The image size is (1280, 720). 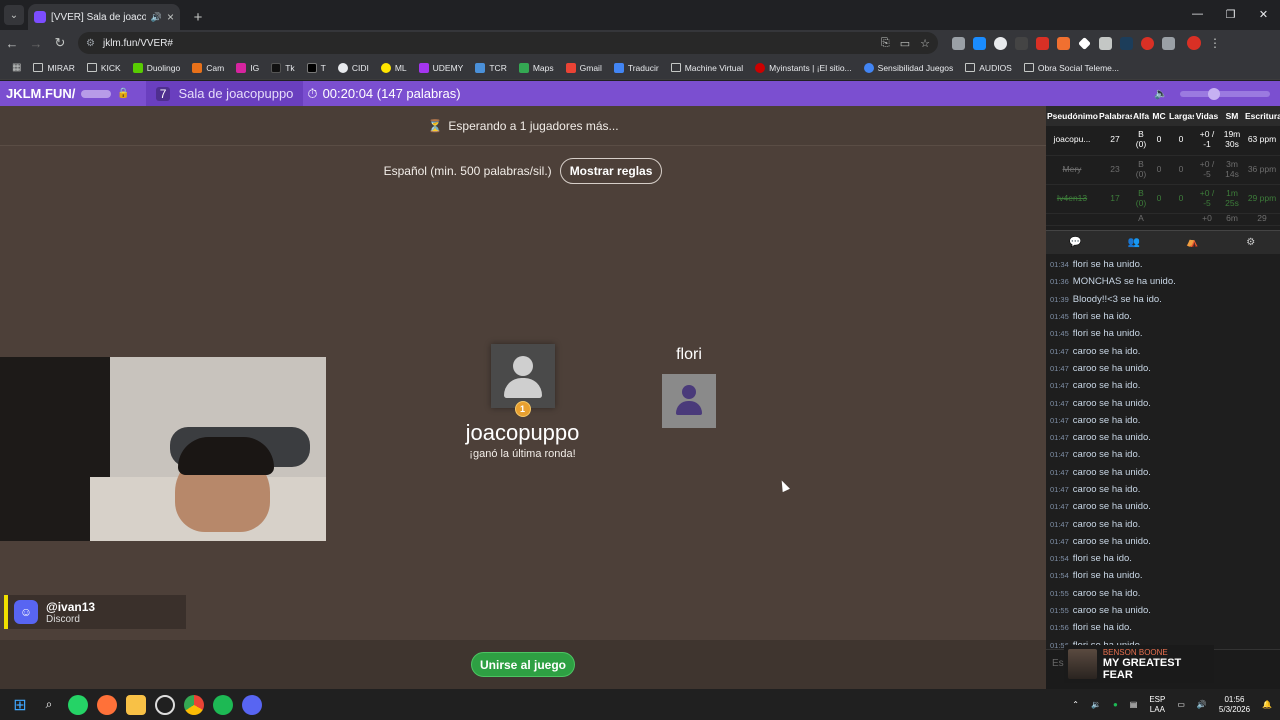 I want to click on col-header: Vidas, so click(x=1207, y=116).